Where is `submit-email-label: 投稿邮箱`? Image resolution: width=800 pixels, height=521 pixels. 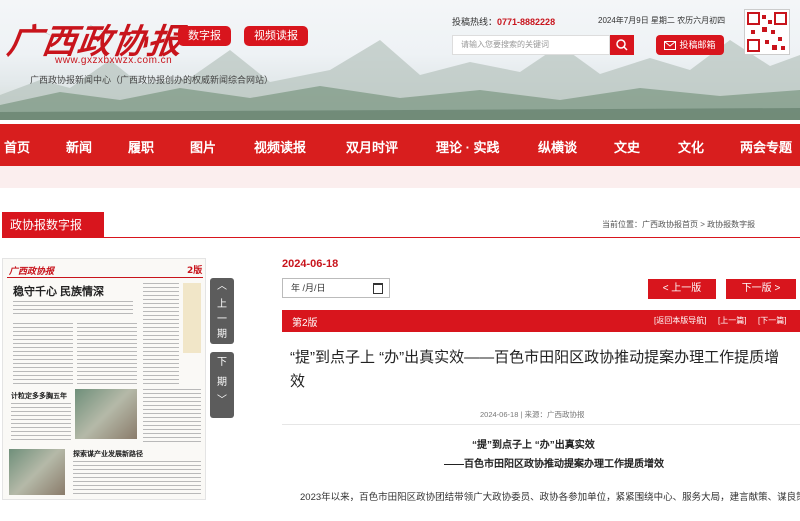 submit-email-label: 投稿邮箱 is located at coordinates (697, 45).